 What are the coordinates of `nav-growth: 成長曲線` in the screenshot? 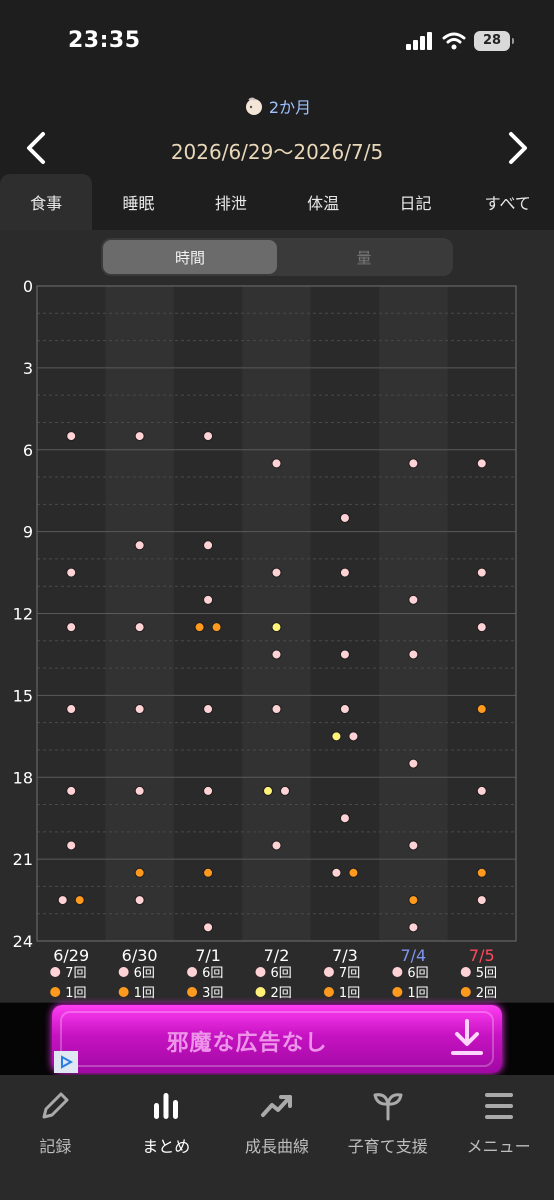 It's located at (277, 1137).